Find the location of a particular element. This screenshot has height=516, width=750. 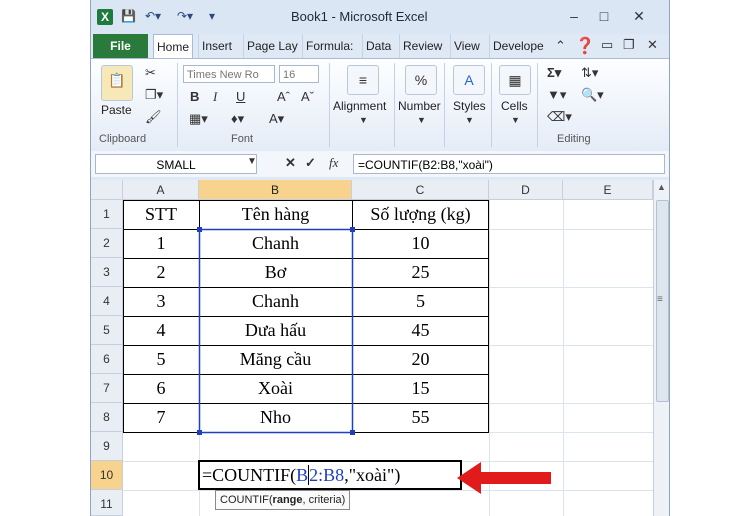

ribbon-minimize-icon: ⌃ is located at coordinates (560, 46).